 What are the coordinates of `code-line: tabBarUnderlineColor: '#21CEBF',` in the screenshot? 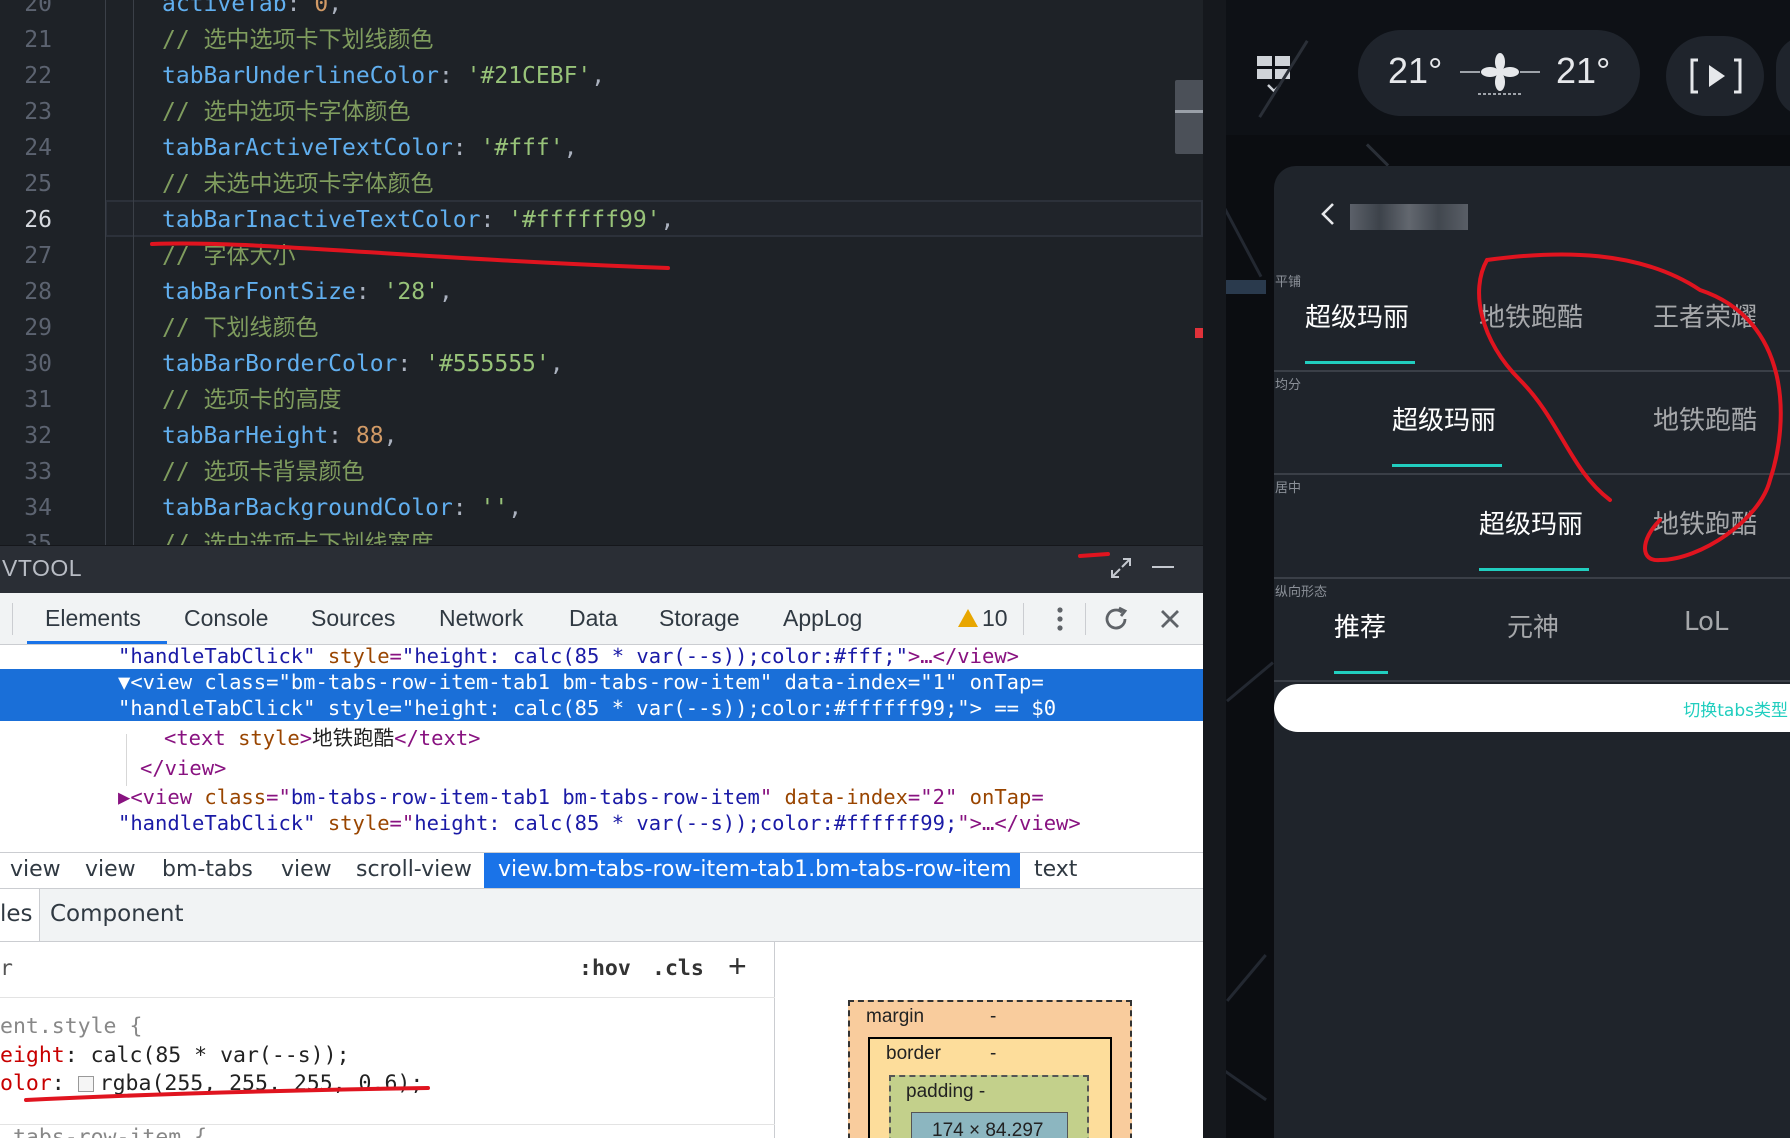 It's located at (383, 76).